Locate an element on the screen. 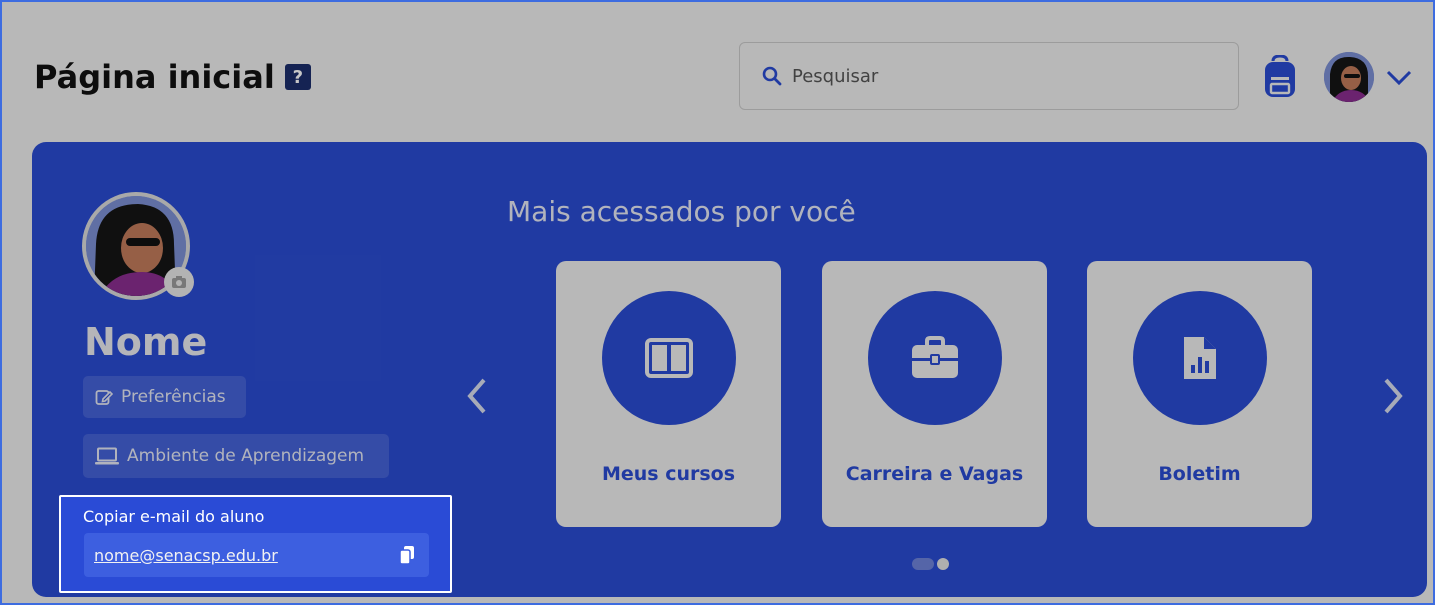 This screenshot has width=1435, height=605. learning-environment-label: Ambiente de Aprendizagem is located at coordinates (246, 456).